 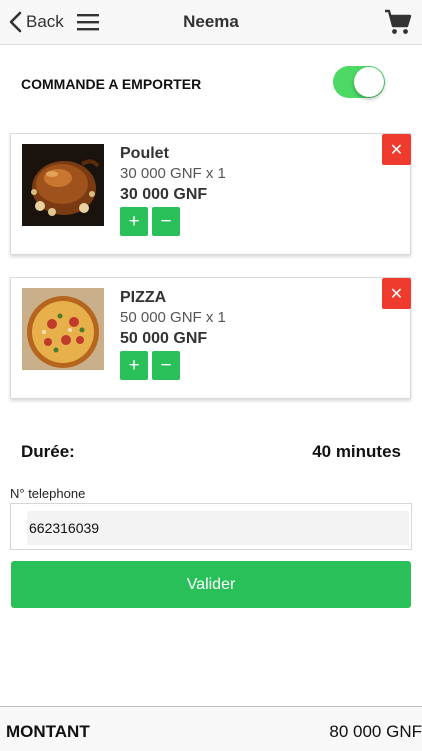 What do you see at coordinates (211, 584) in the screenshot?
I see `validate-button: Valider` at bounding box center [211, 584].